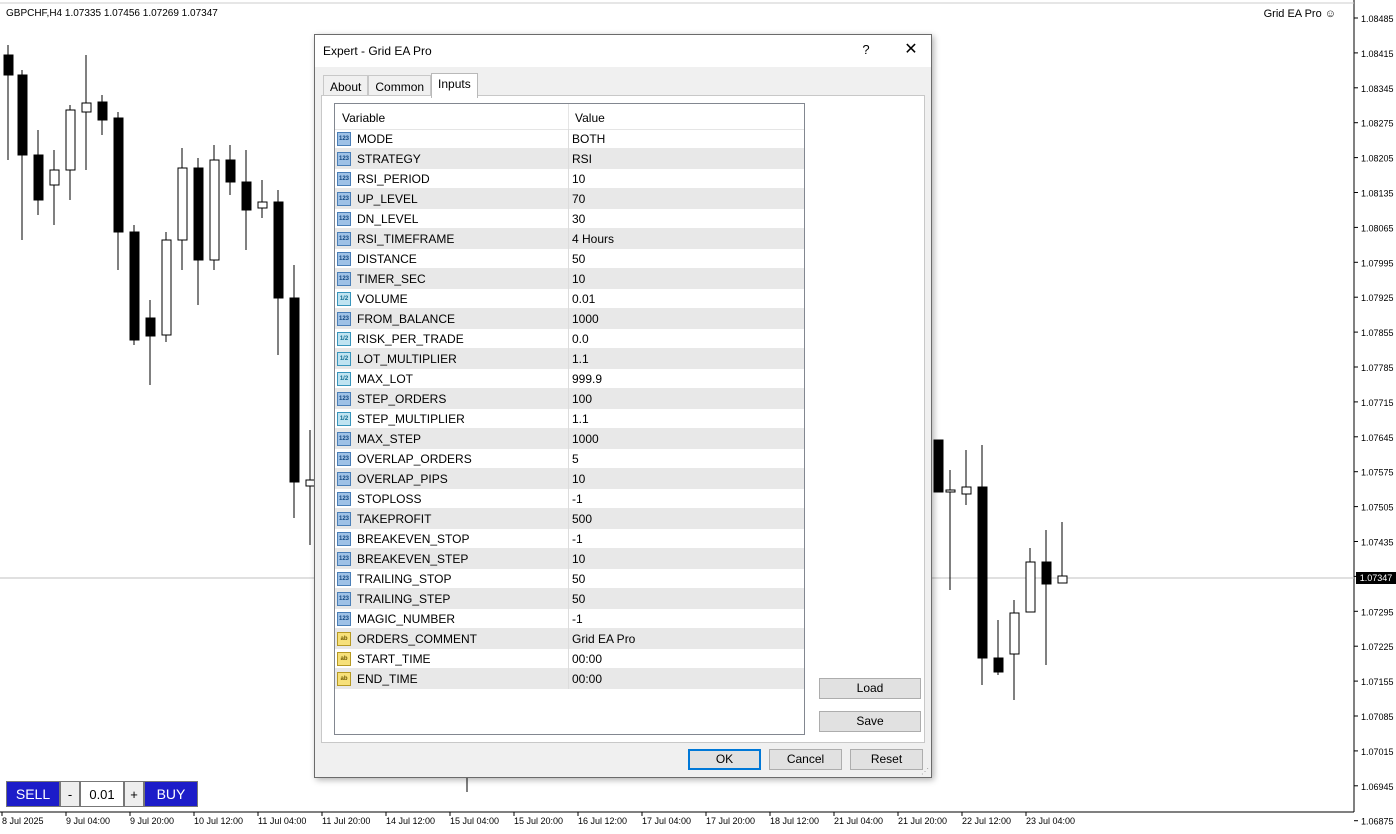  What do you see at coordinates (569, 239) in the screenshot?
I see `input-row: 123 RSI_TIMEFRAME 4 Hours` at bounding box center [569, 239].